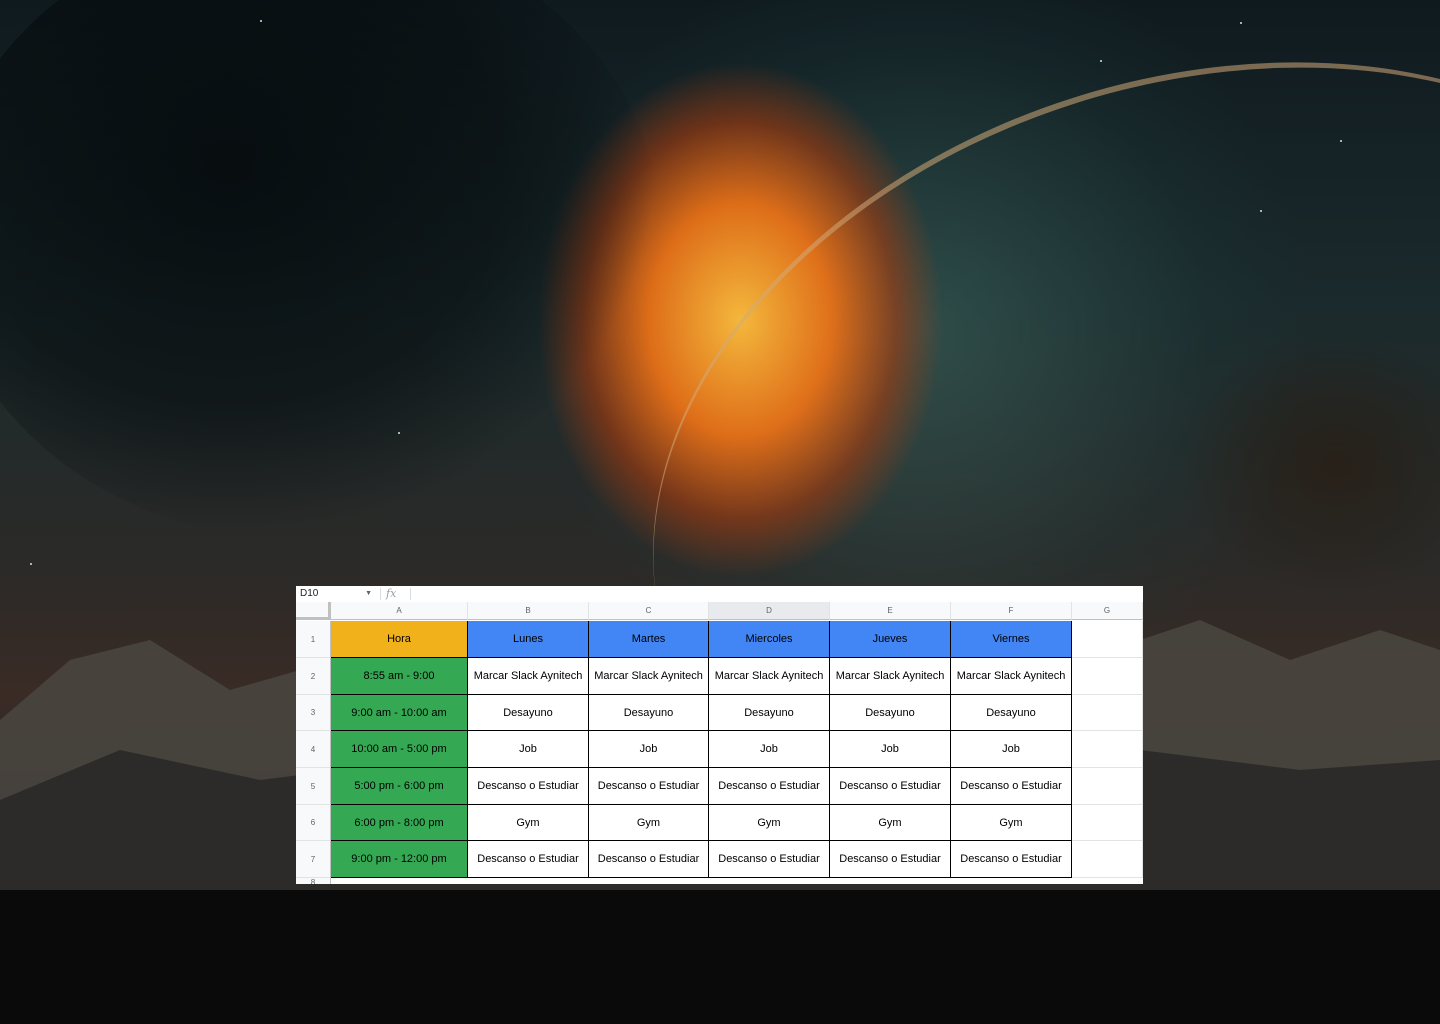  What do you see at coordinates (368, 594) in the screenshot?
I see `chevron-down-icon: ▼` at bounding box center [368, 594].